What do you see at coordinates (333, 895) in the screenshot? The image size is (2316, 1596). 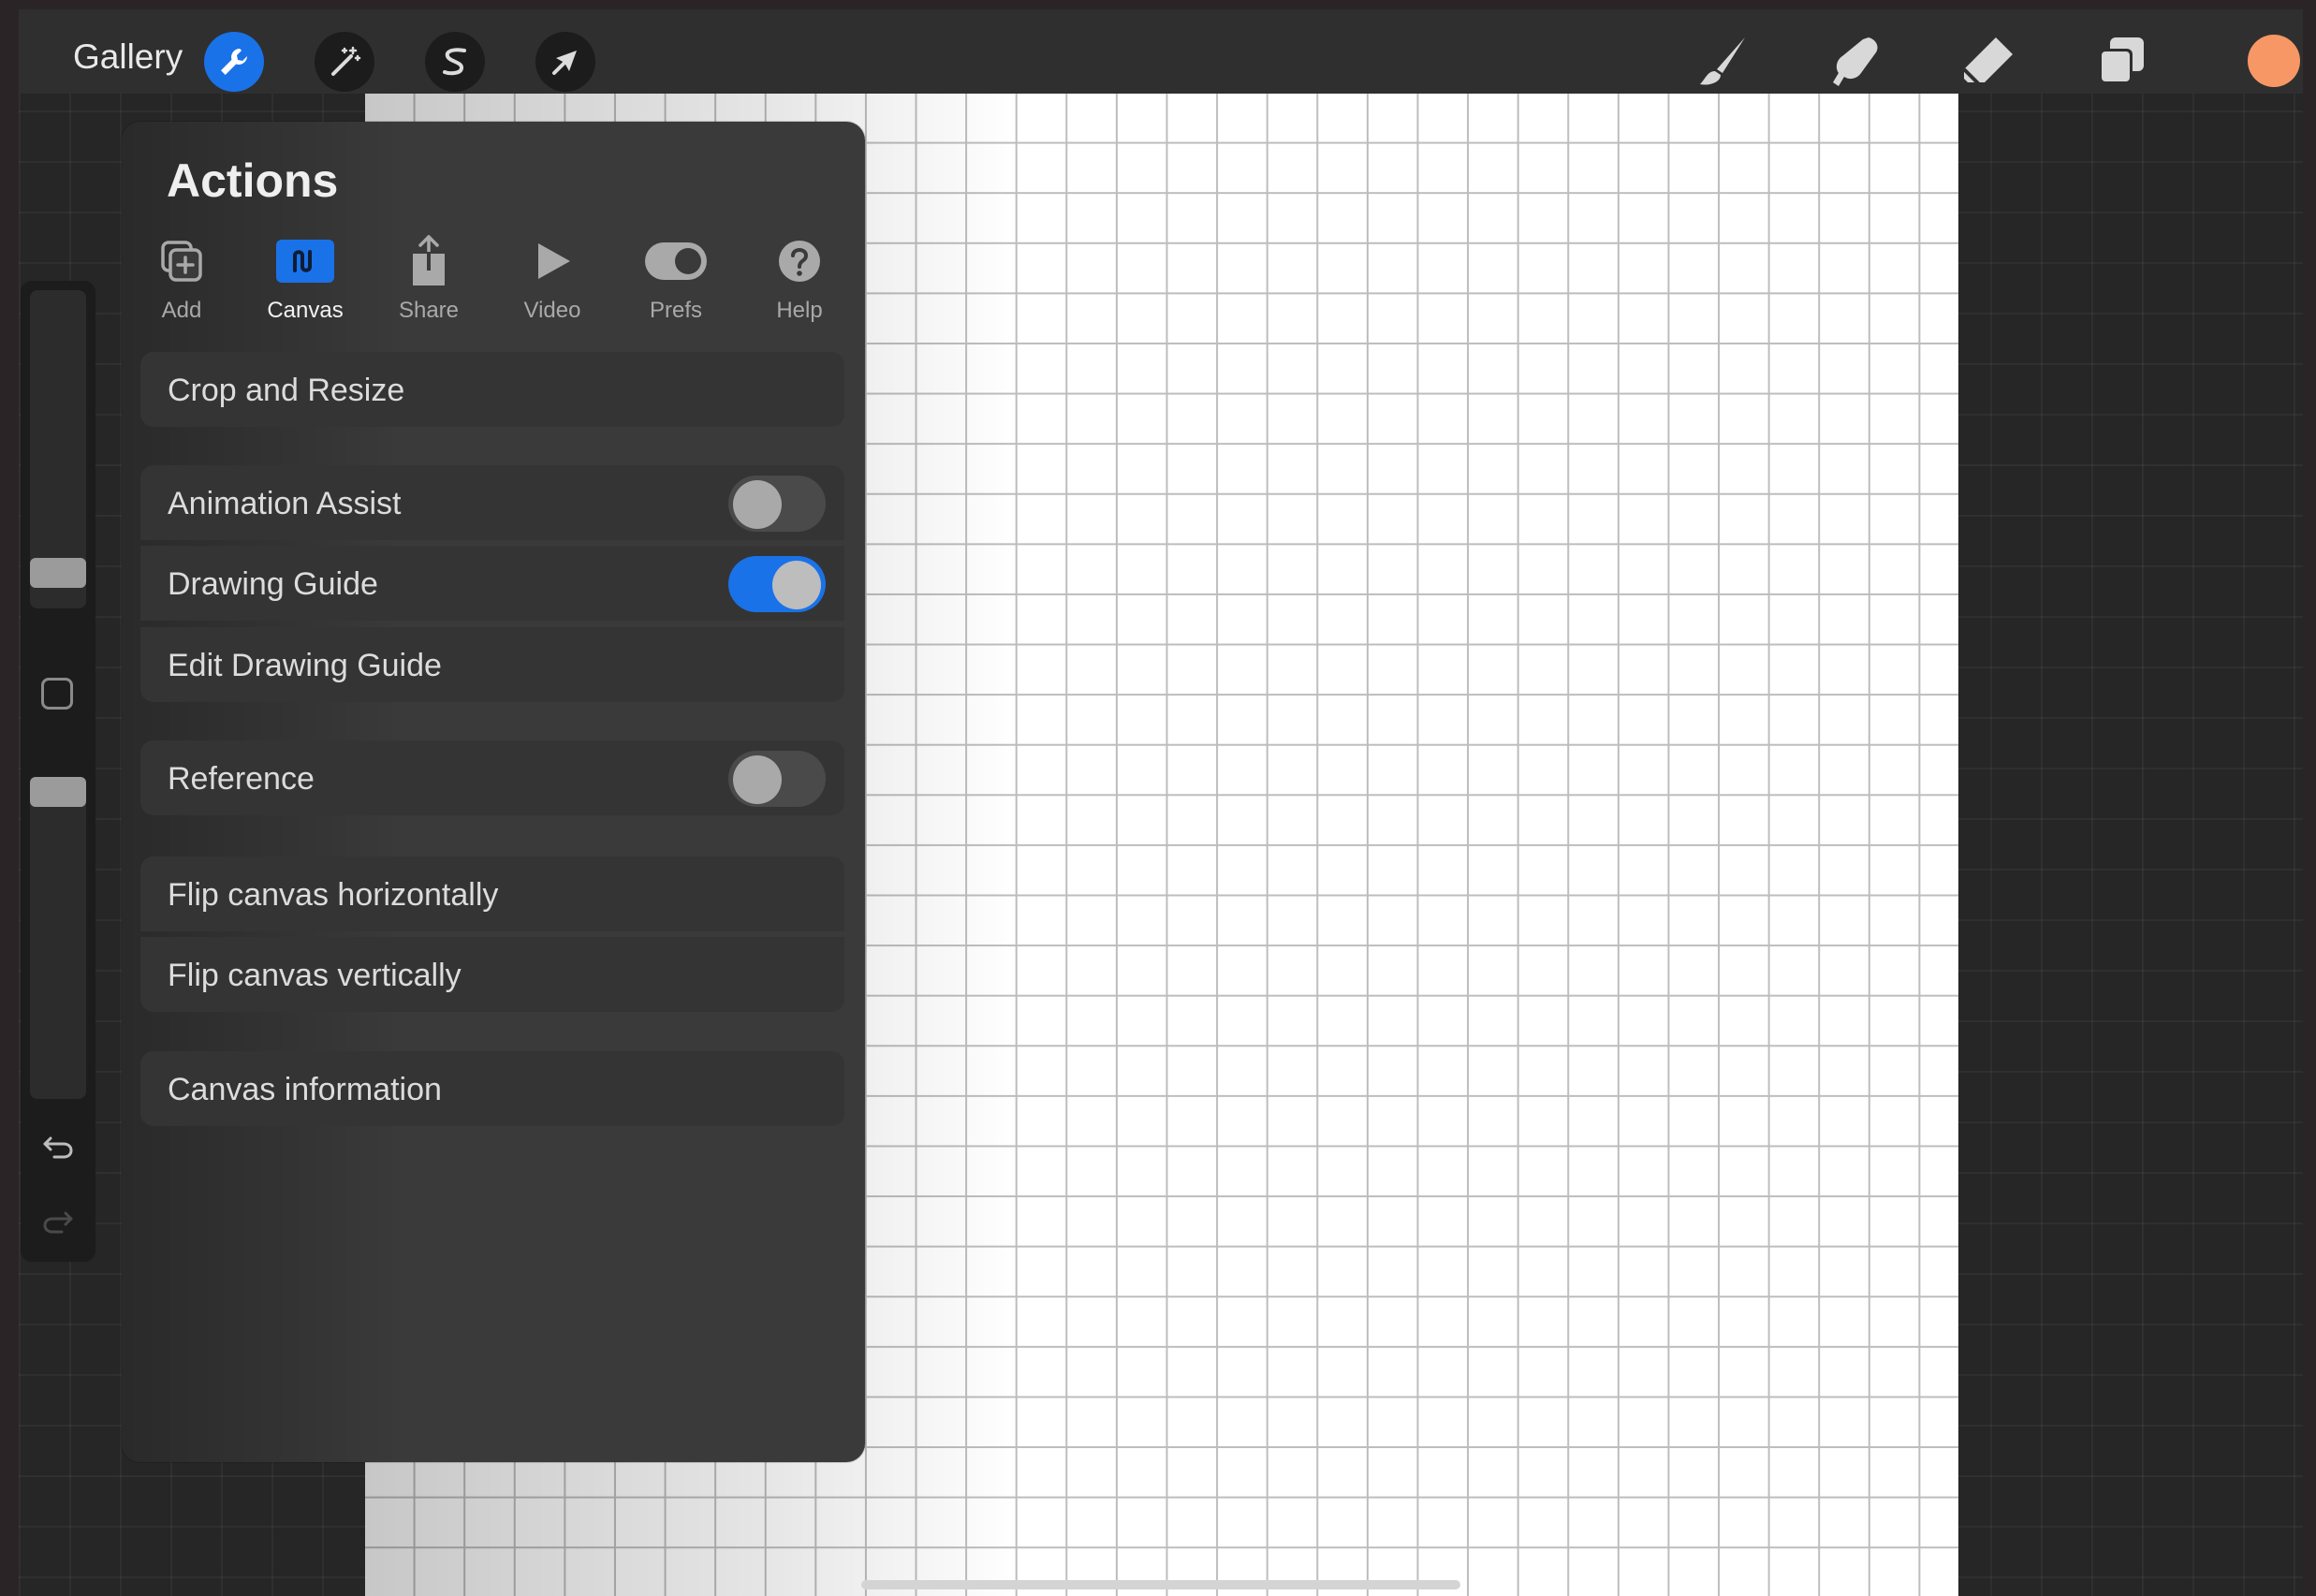 I see `item-label: Flip canvas horizontally` at bounding box center [333, 895].